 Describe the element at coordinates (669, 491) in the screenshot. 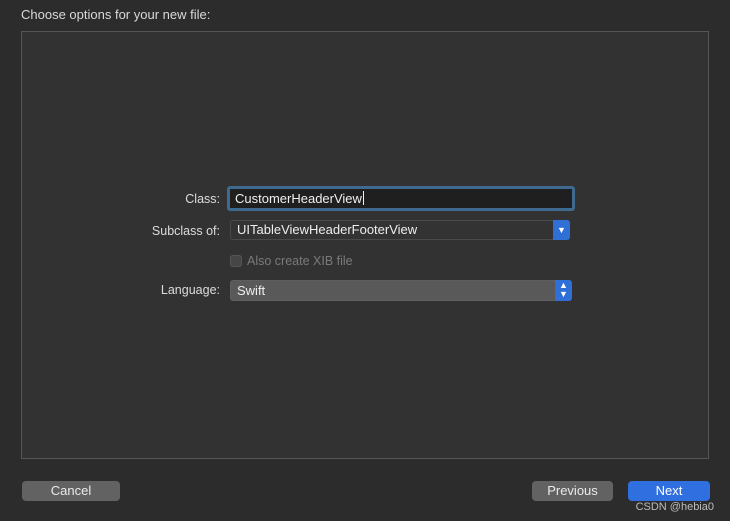

I see `next-button: Next` at that location.